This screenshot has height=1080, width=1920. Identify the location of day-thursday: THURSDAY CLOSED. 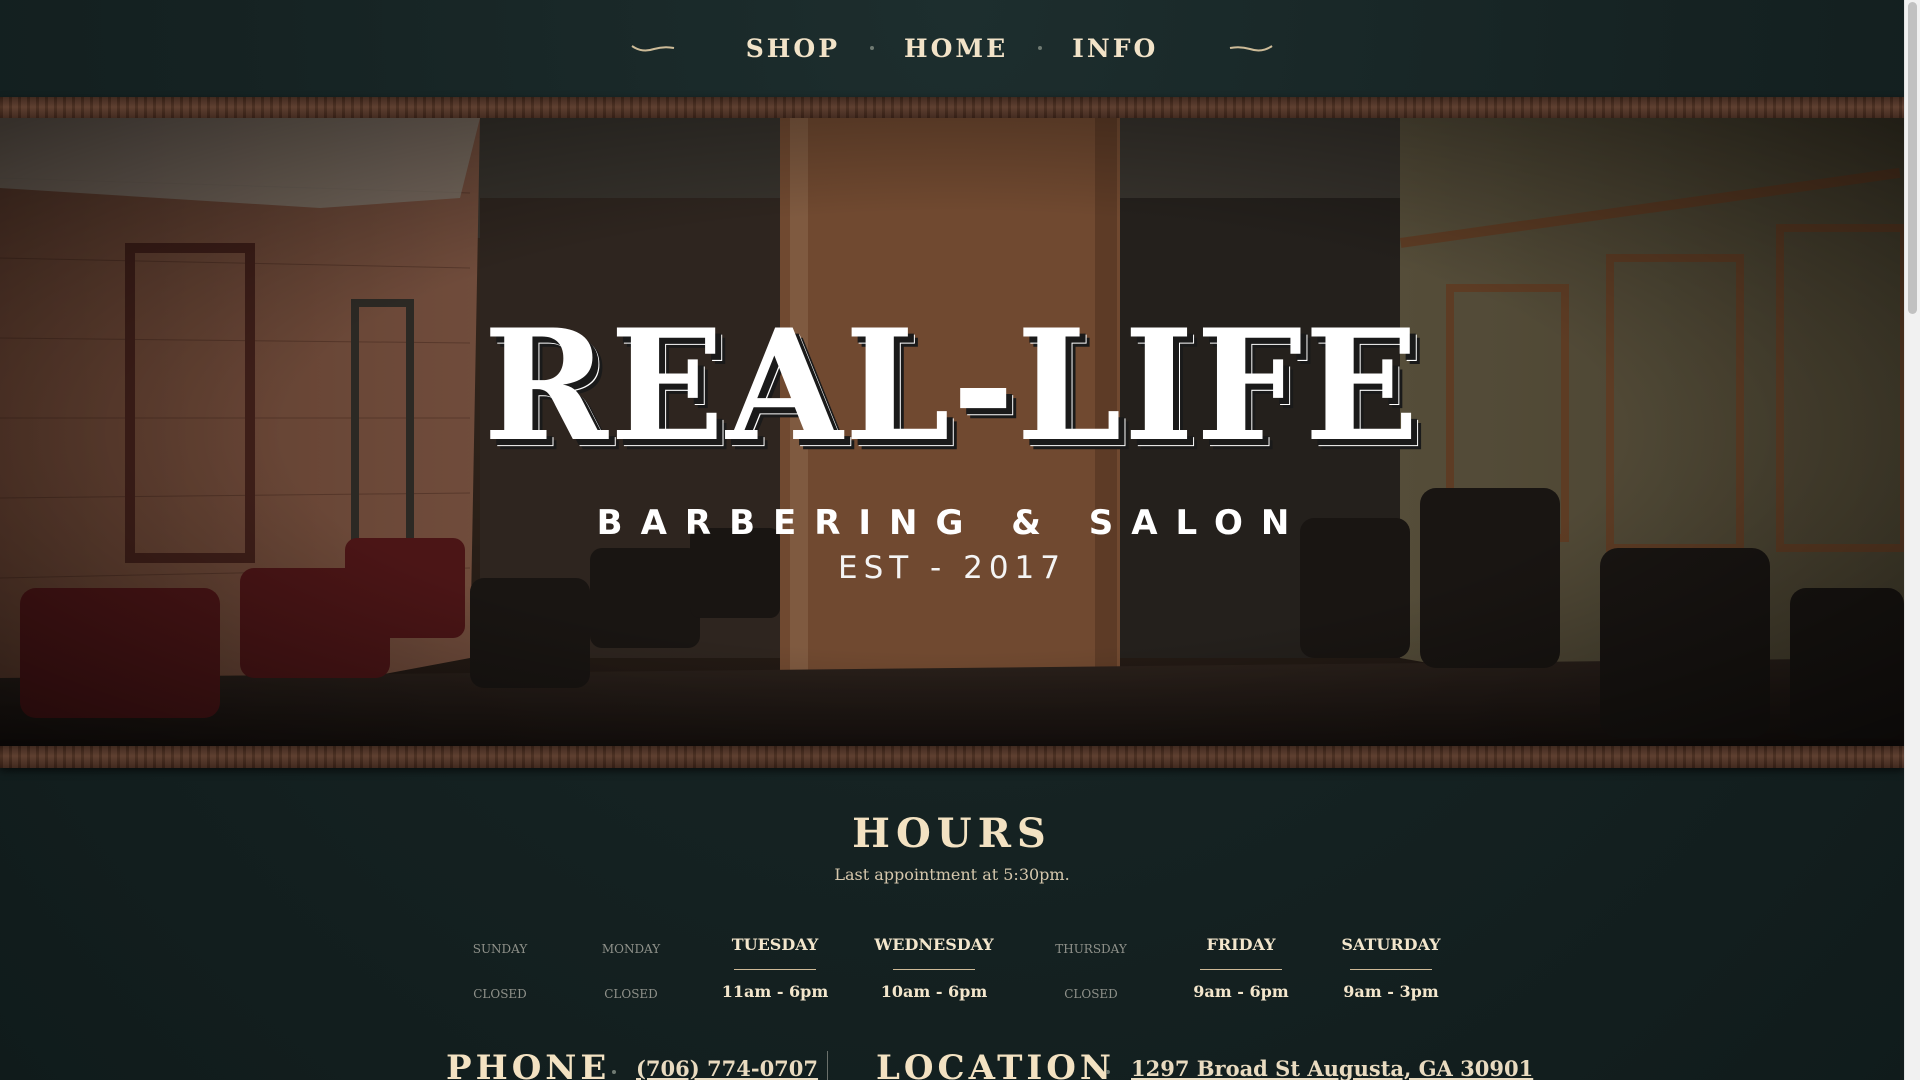
(1091, 968).